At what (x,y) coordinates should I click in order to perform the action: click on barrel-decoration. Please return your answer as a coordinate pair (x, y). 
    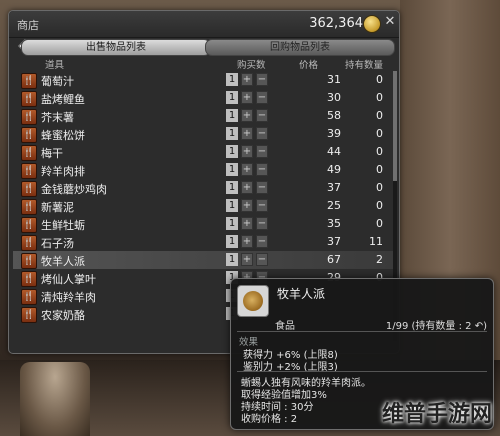
    Looking at the image, I should click on (55, 399).